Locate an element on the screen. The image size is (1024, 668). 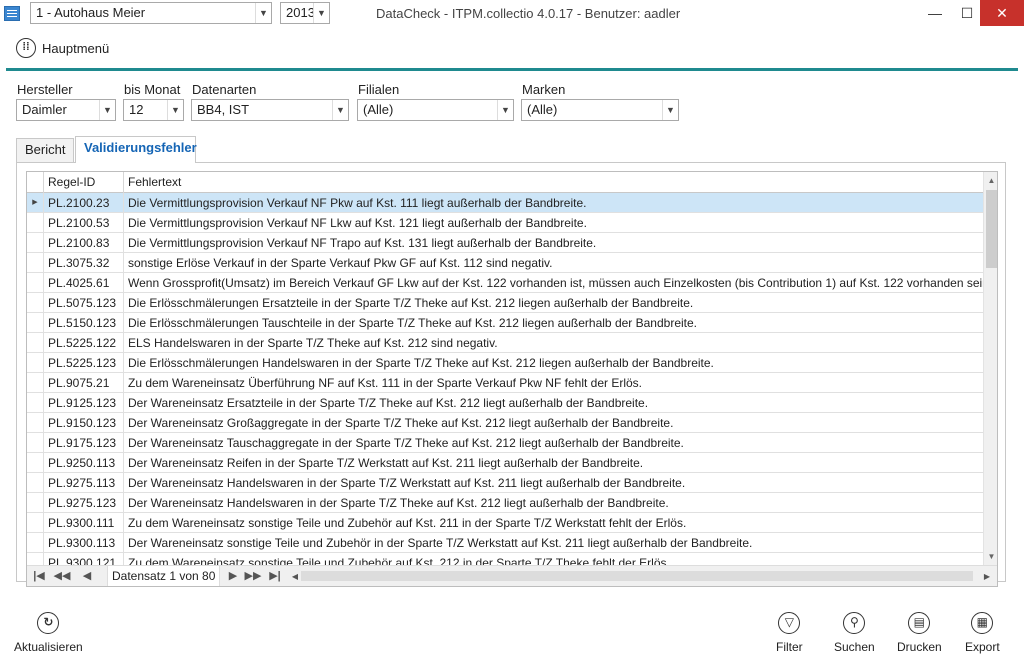
cell-regel-id: PL.9075.21 is located at coordinates (83, 383).